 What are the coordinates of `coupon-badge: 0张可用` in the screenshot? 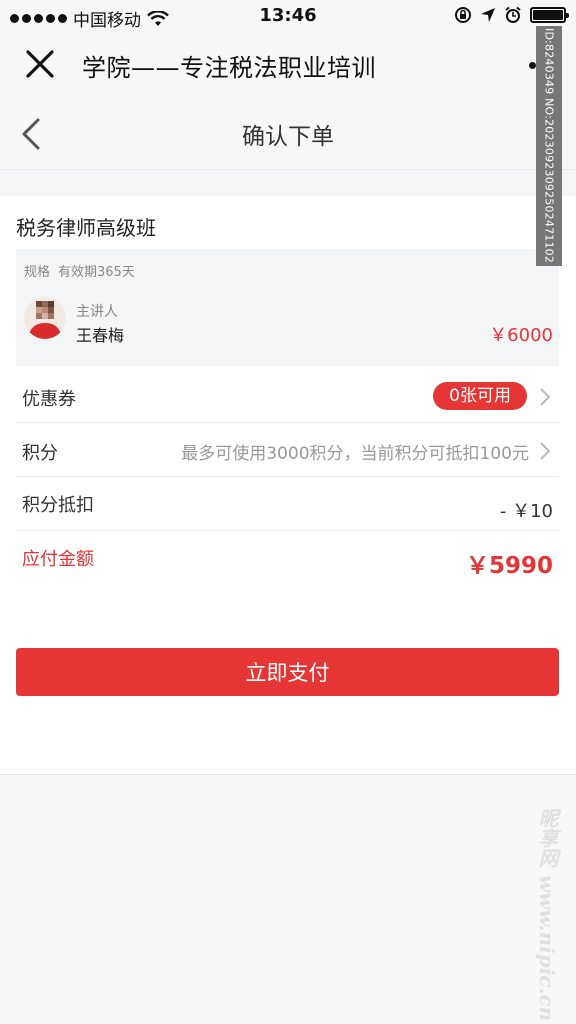 It's located at (480, 396).